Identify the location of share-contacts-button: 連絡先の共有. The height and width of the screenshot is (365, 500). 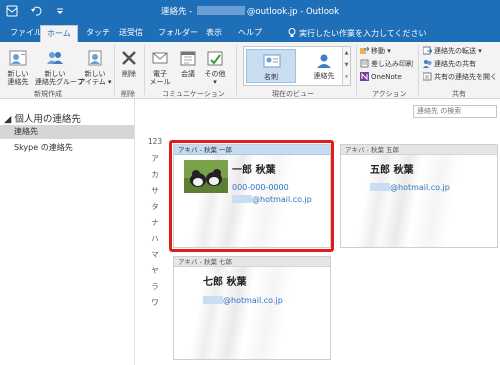
(449, 64).